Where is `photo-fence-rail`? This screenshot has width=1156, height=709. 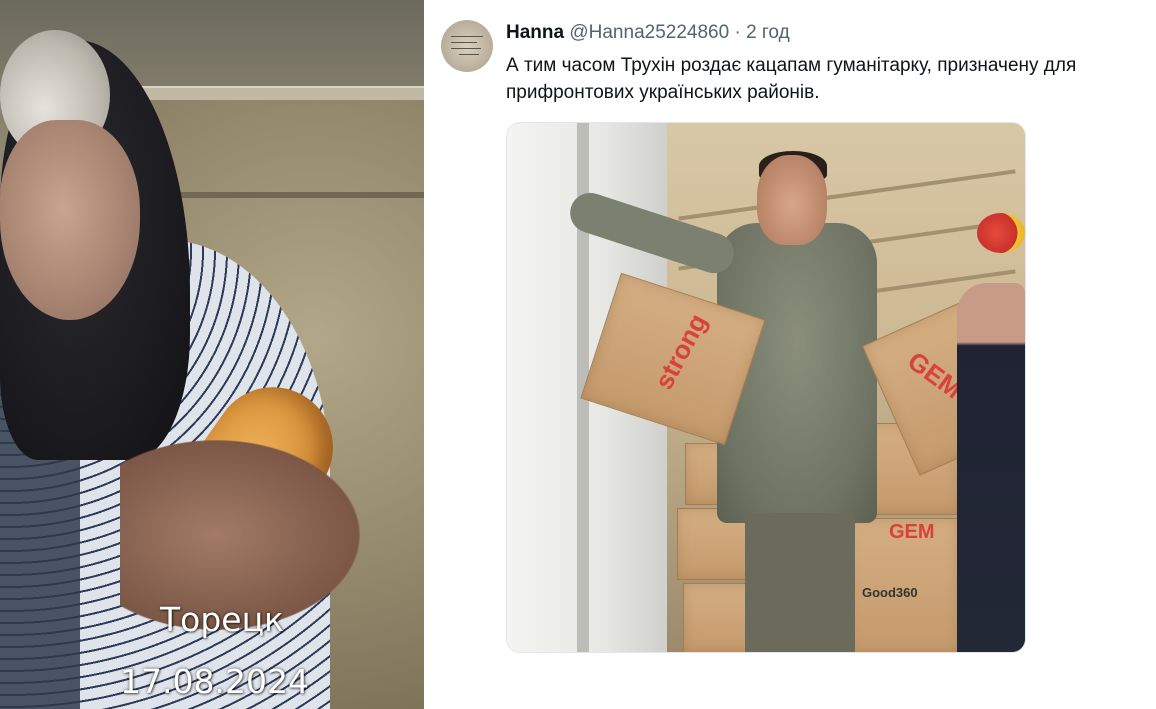
photo-fence-rail is located at coordinates (272, 93).